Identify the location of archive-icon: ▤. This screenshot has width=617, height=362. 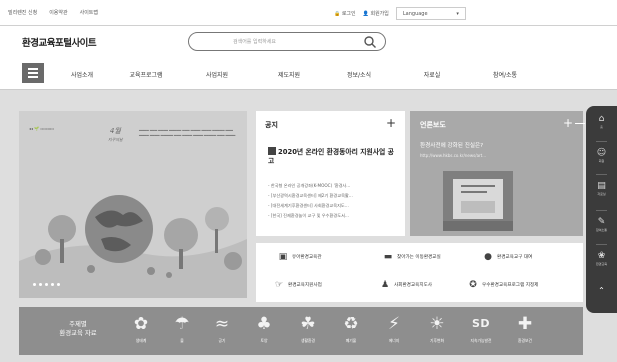
(601, 186).